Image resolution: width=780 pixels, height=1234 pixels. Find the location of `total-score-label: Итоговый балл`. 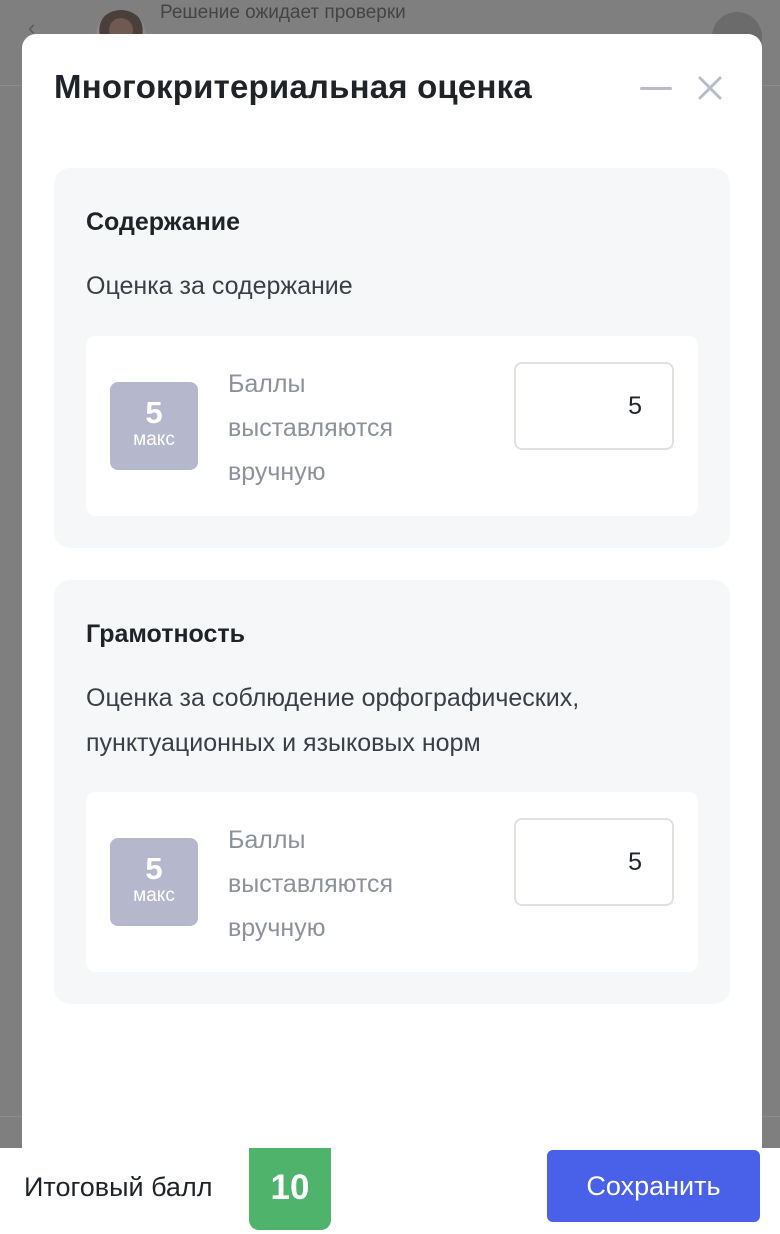

total-score-label: Итоговый балл is located at coordinates (118, 1187).